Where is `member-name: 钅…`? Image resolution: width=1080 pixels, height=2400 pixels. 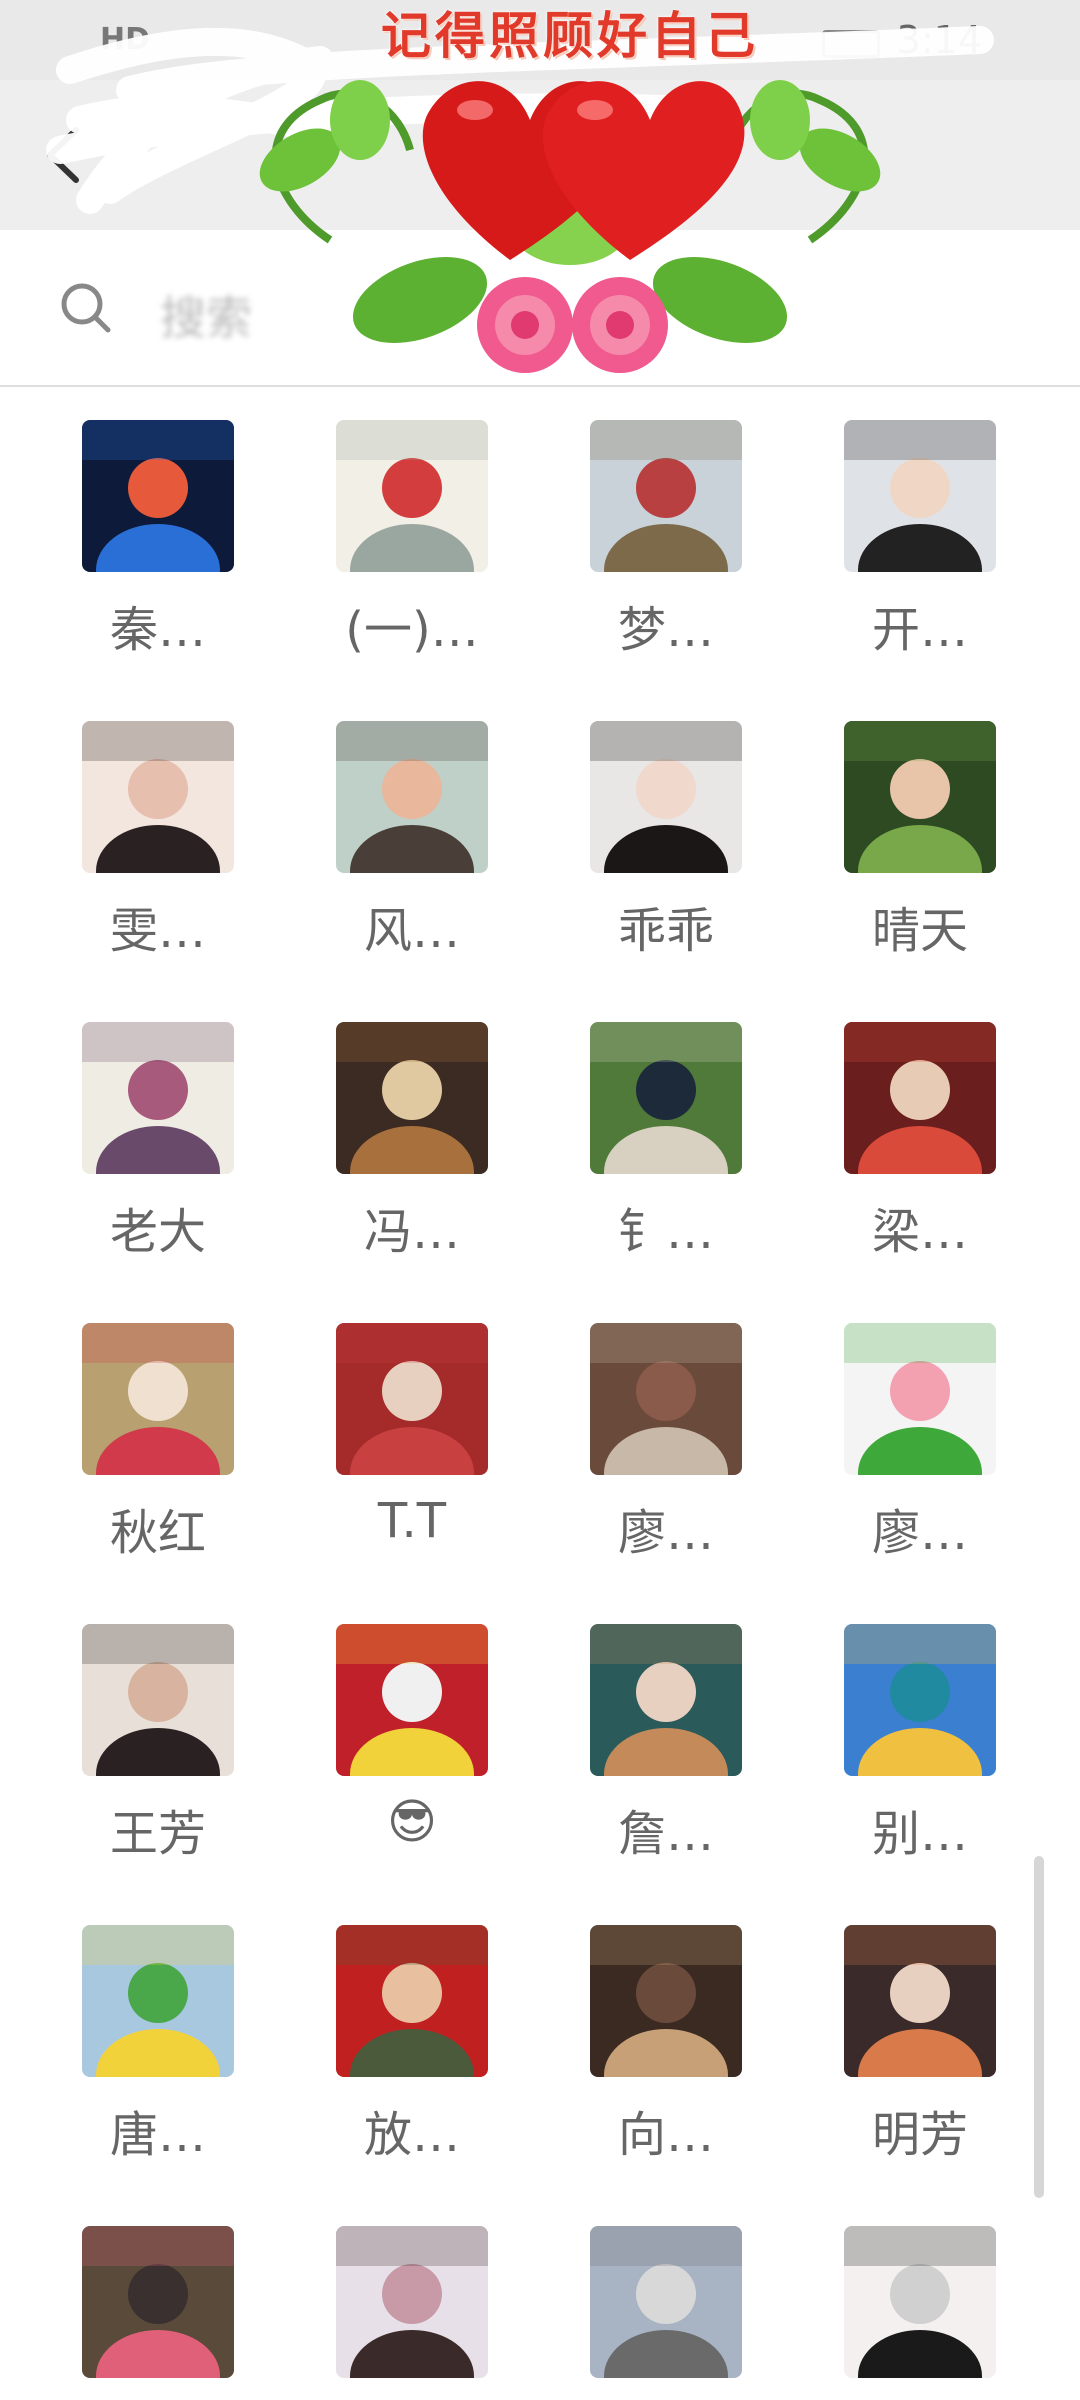
member-name: 钅… is located at coordinates (665, 1232).